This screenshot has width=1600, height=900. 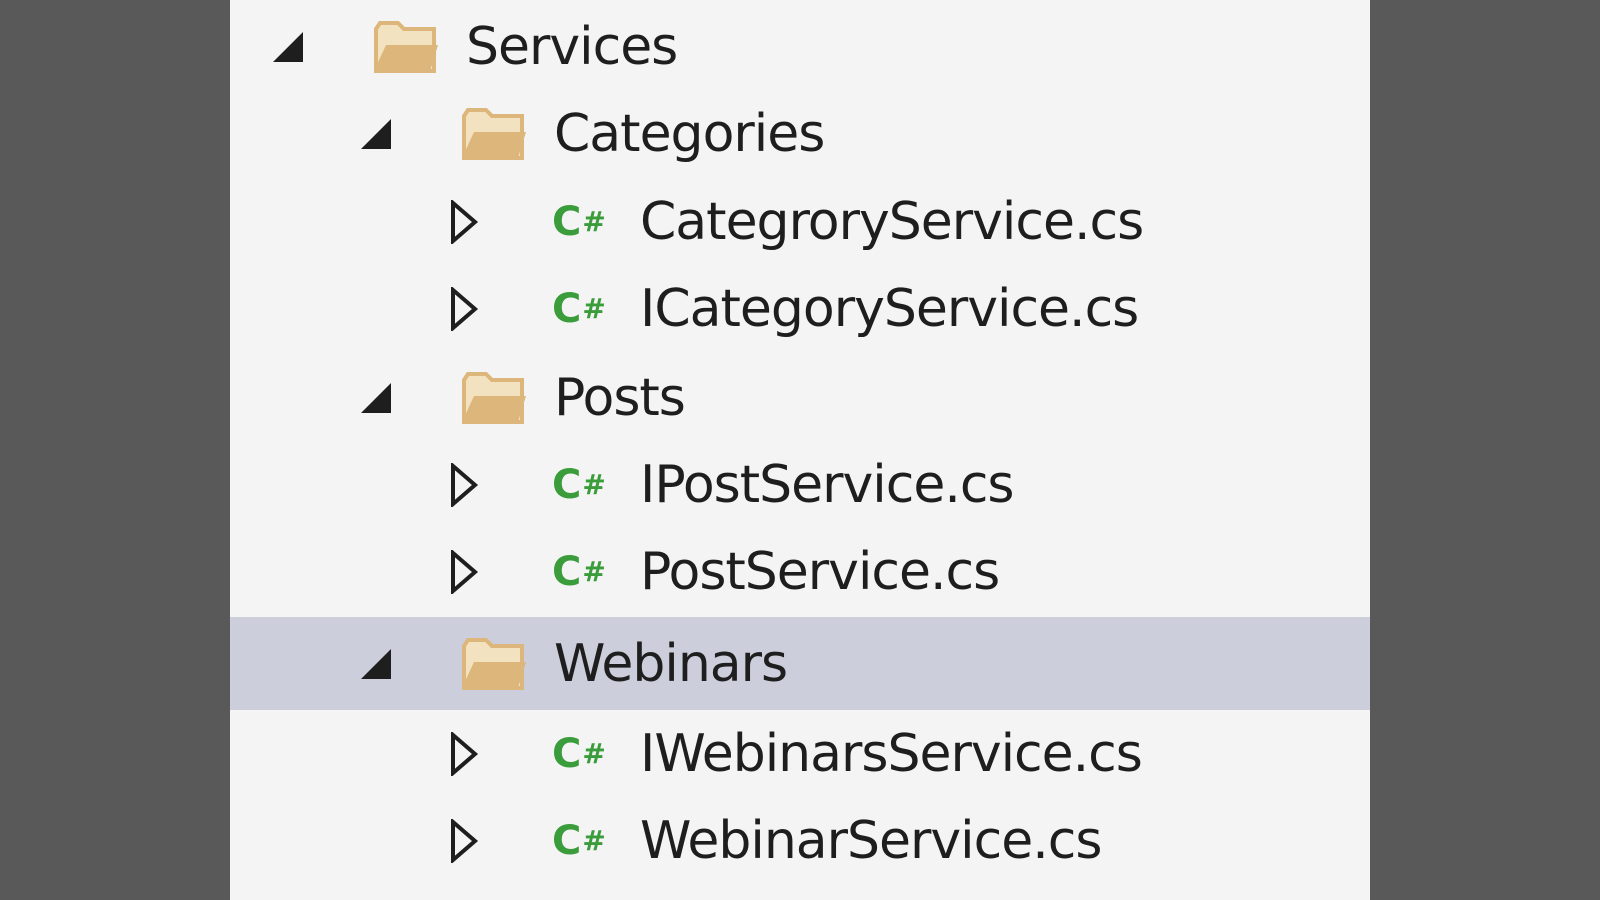 I want to click on tree-item-categories: Categories, so click(x=800, y=134).